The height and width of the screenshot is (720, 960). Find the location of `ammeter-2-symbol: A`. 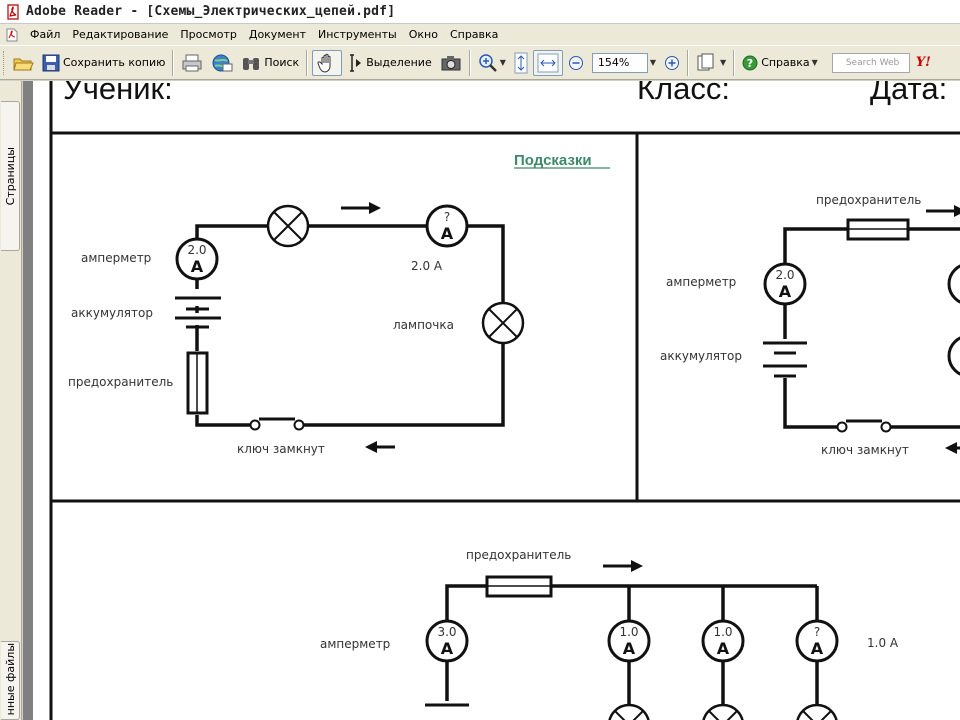

ammeter-2-symbol: A is located at coordinates (785, 291).